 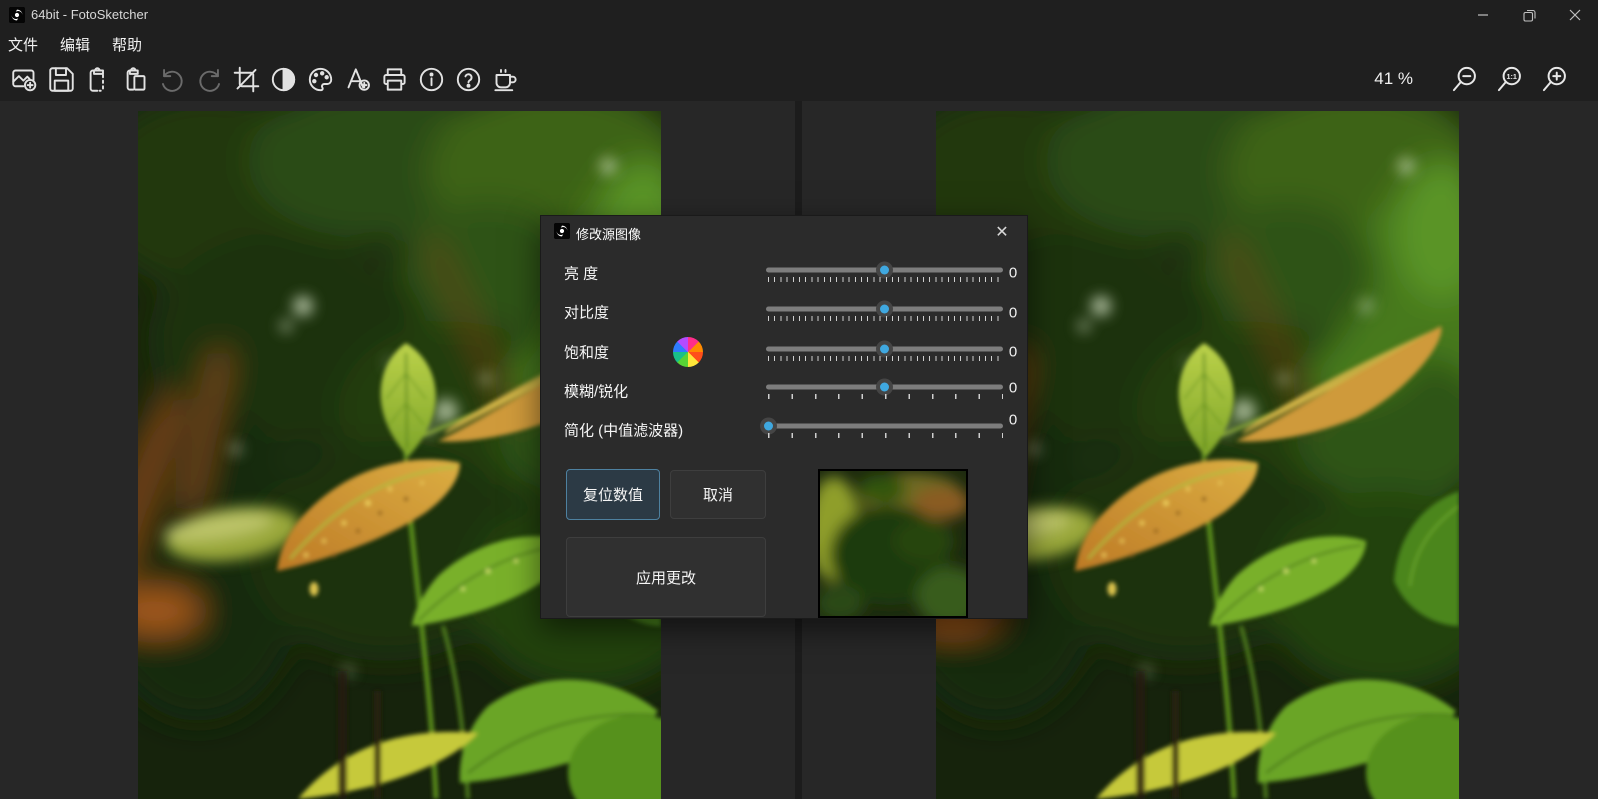 What do you see at coordinates (799, 15) in the screenshot?
I see `title-bar: 64bit - FotoSketcher` at bounding box center [799, 15].